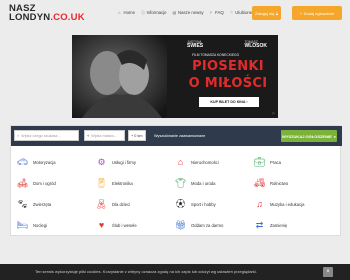  What do you see at coordinates (101, 225) in the screenshot?
I see `heart-icon: ♥` at bounding box center [101, 225].